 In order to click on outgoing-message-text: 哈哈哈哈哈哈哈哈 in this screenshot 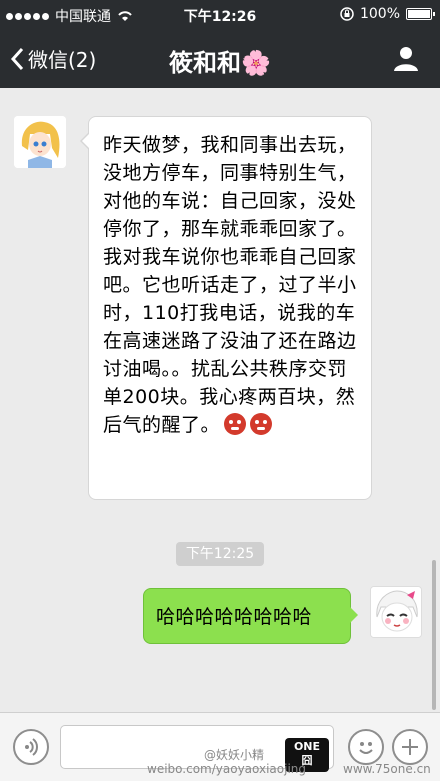, I will do `click(234, 617)`.